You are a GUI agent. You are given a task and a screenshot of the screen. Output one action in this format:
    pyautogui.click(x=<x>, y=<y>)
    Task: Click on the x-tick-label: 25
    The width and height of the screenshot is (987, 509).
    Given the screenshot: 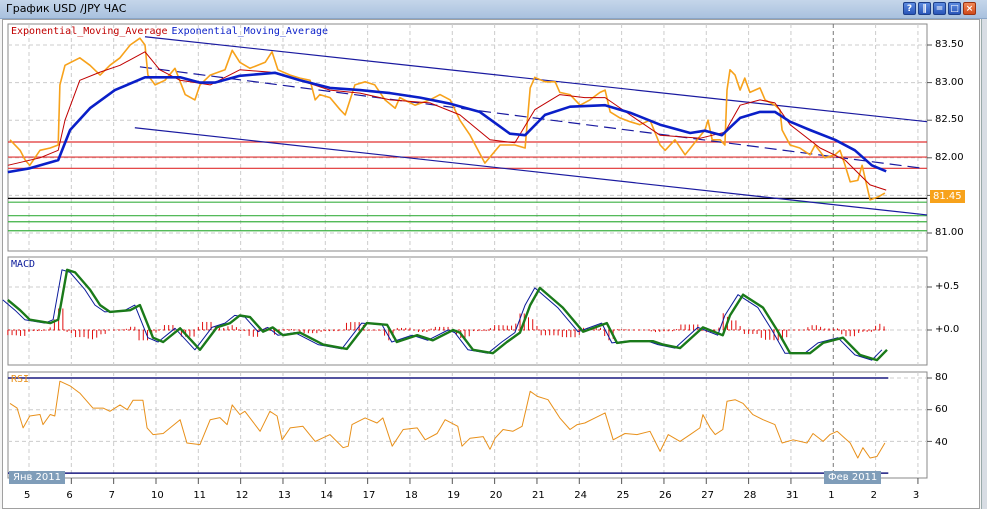 What is the action you would take?
    pyautogui.click(x=623, y=495)
    